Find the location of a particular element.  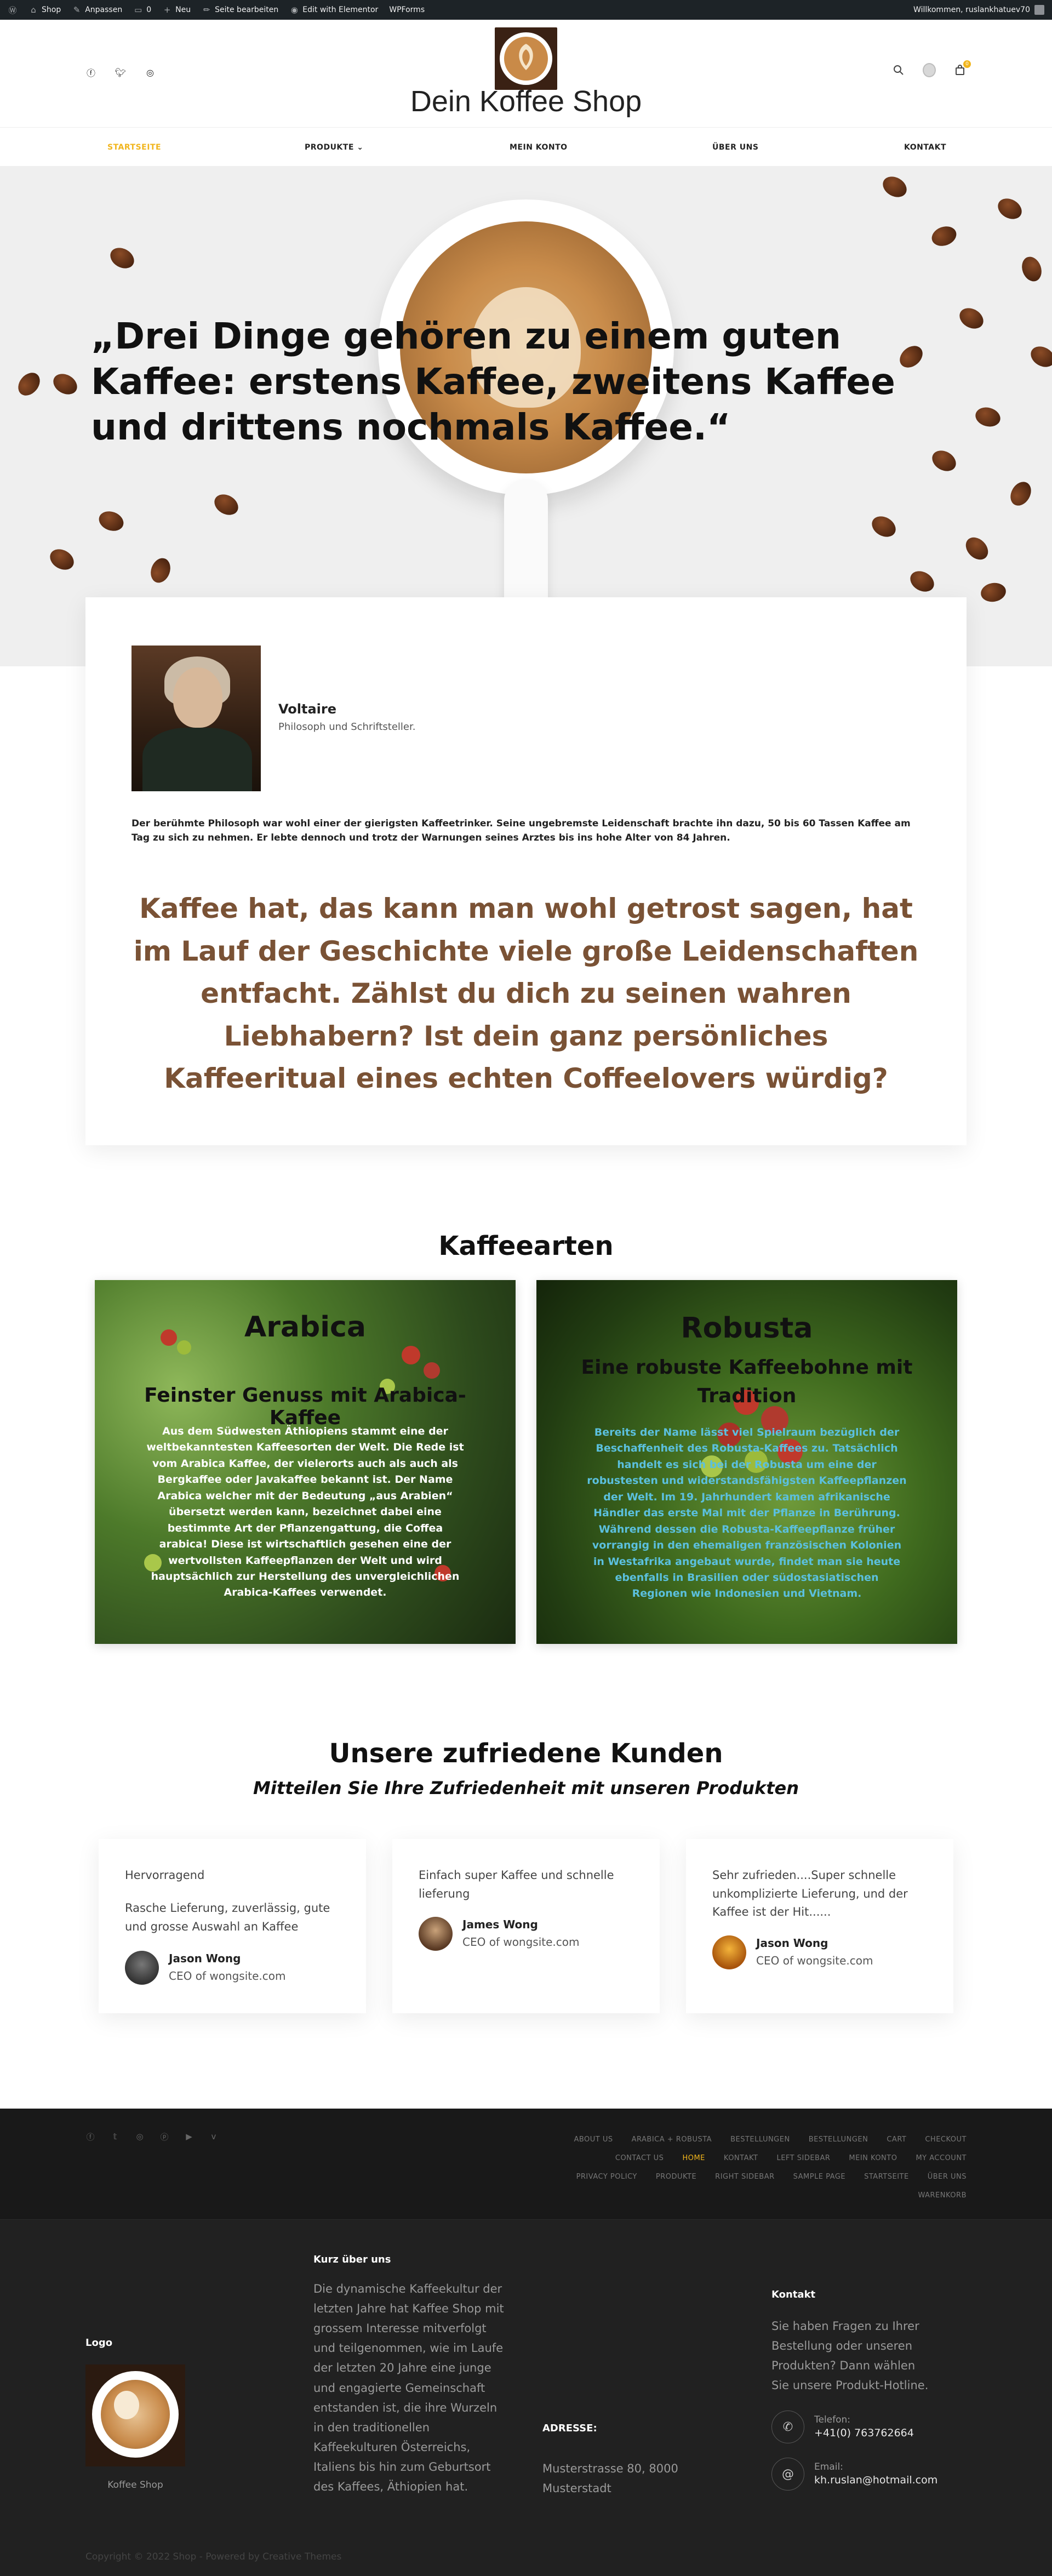

admin-wpforms-label: WPForms is located at coordinates (407, 9).